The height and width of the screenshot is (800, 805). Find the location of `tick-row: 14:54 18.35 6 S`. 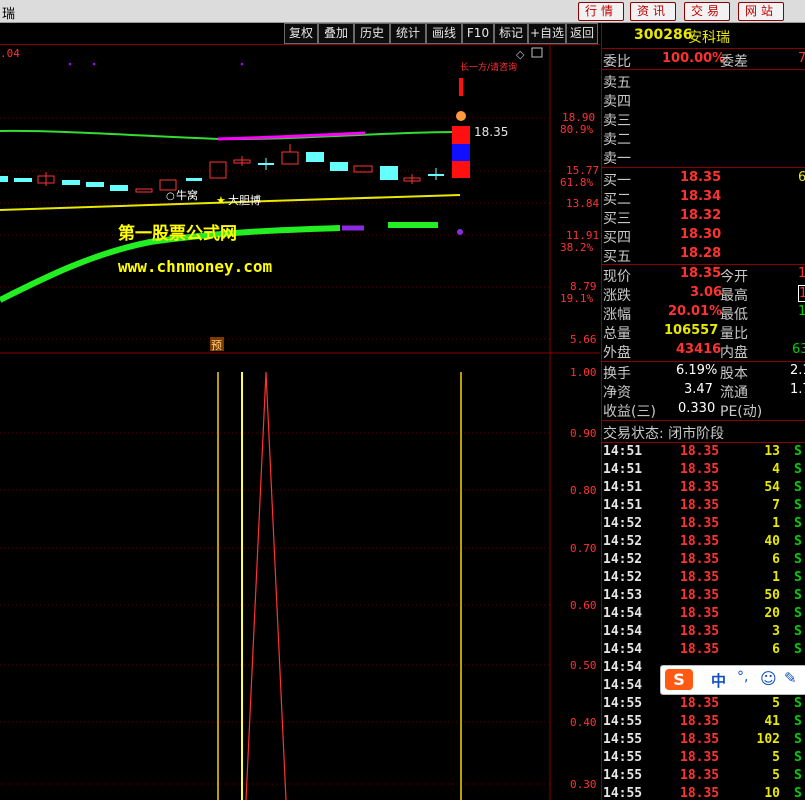

tick-row: 14:54 18.35 6 S is located at coordinates (703, 651).